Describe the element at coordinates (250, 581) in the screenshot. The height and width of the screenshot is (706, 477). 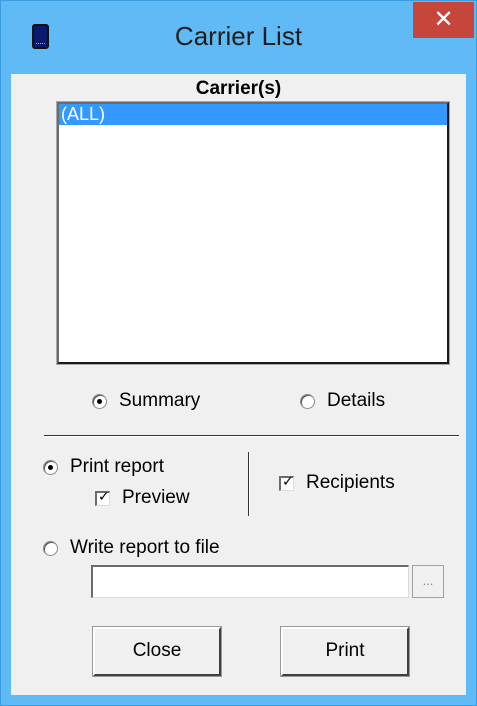
I see `file-path-input` at that location.